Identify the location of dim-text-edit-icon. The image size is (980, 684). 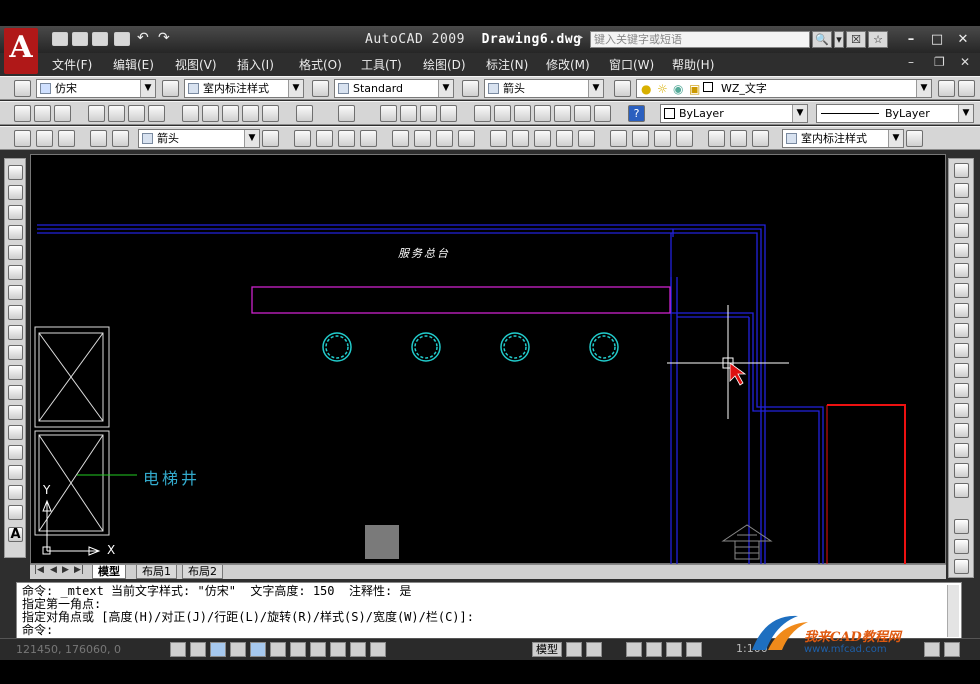
(738, 138).